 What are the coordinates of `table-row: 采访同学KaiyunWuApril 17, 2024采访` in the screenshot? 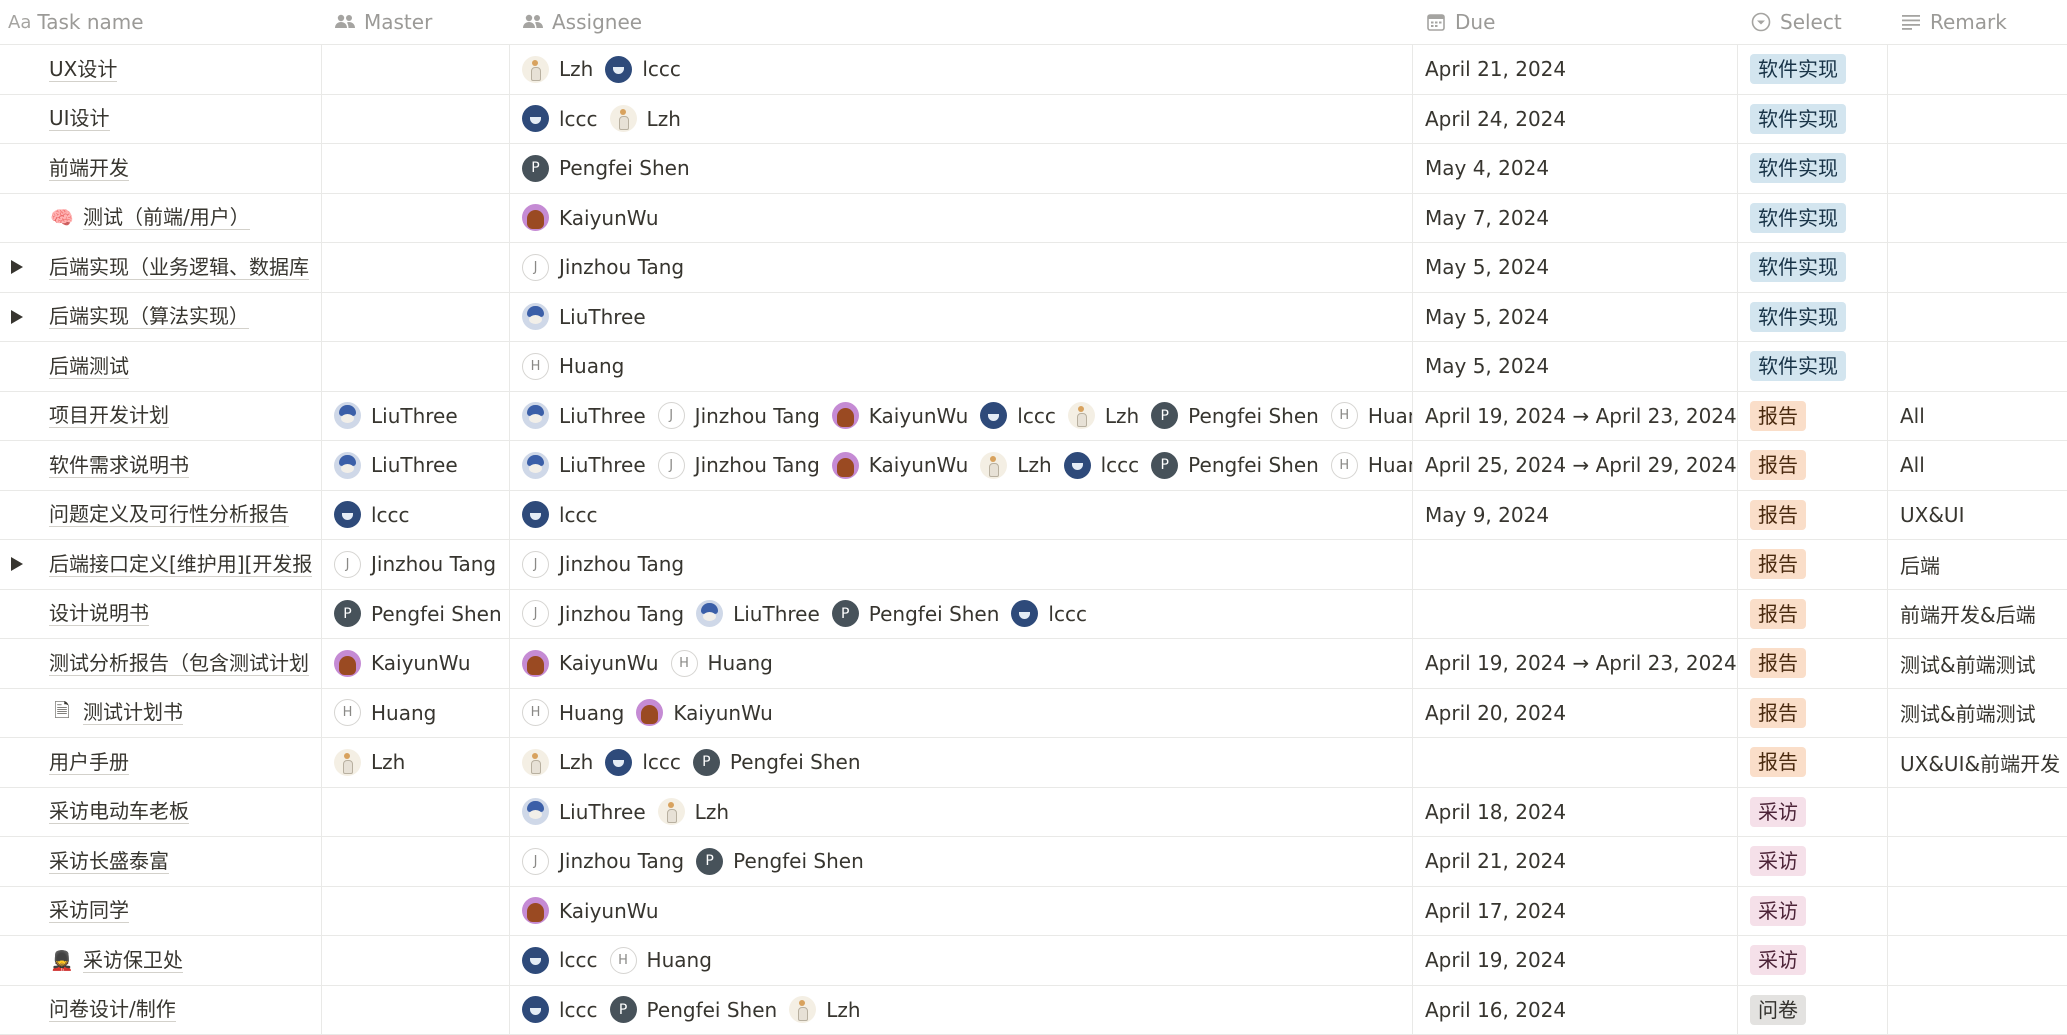 It's located at (1033, 912).